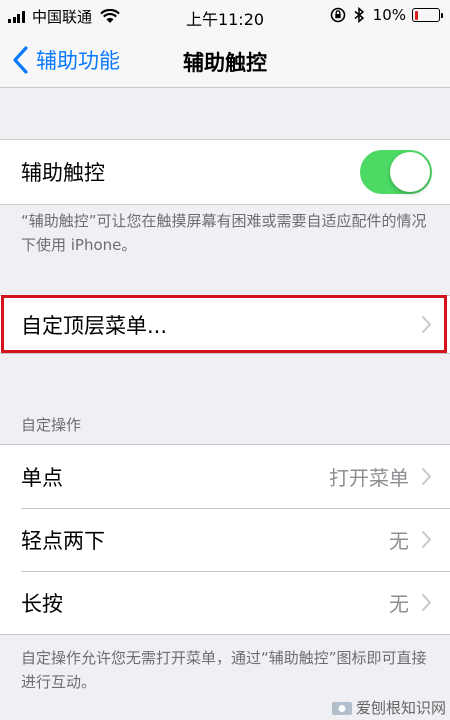  Describe the element at coordinates (20, 60) in the screenshot. I see `chevron-left-icon` at that location.